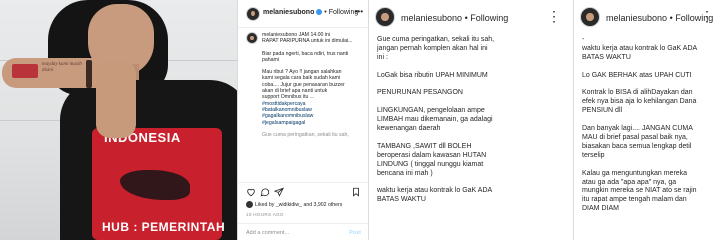 The image size is (720, 240). I want to click on story-text-line: itu rapat ampe tengah malam dan, so click(634, 200).